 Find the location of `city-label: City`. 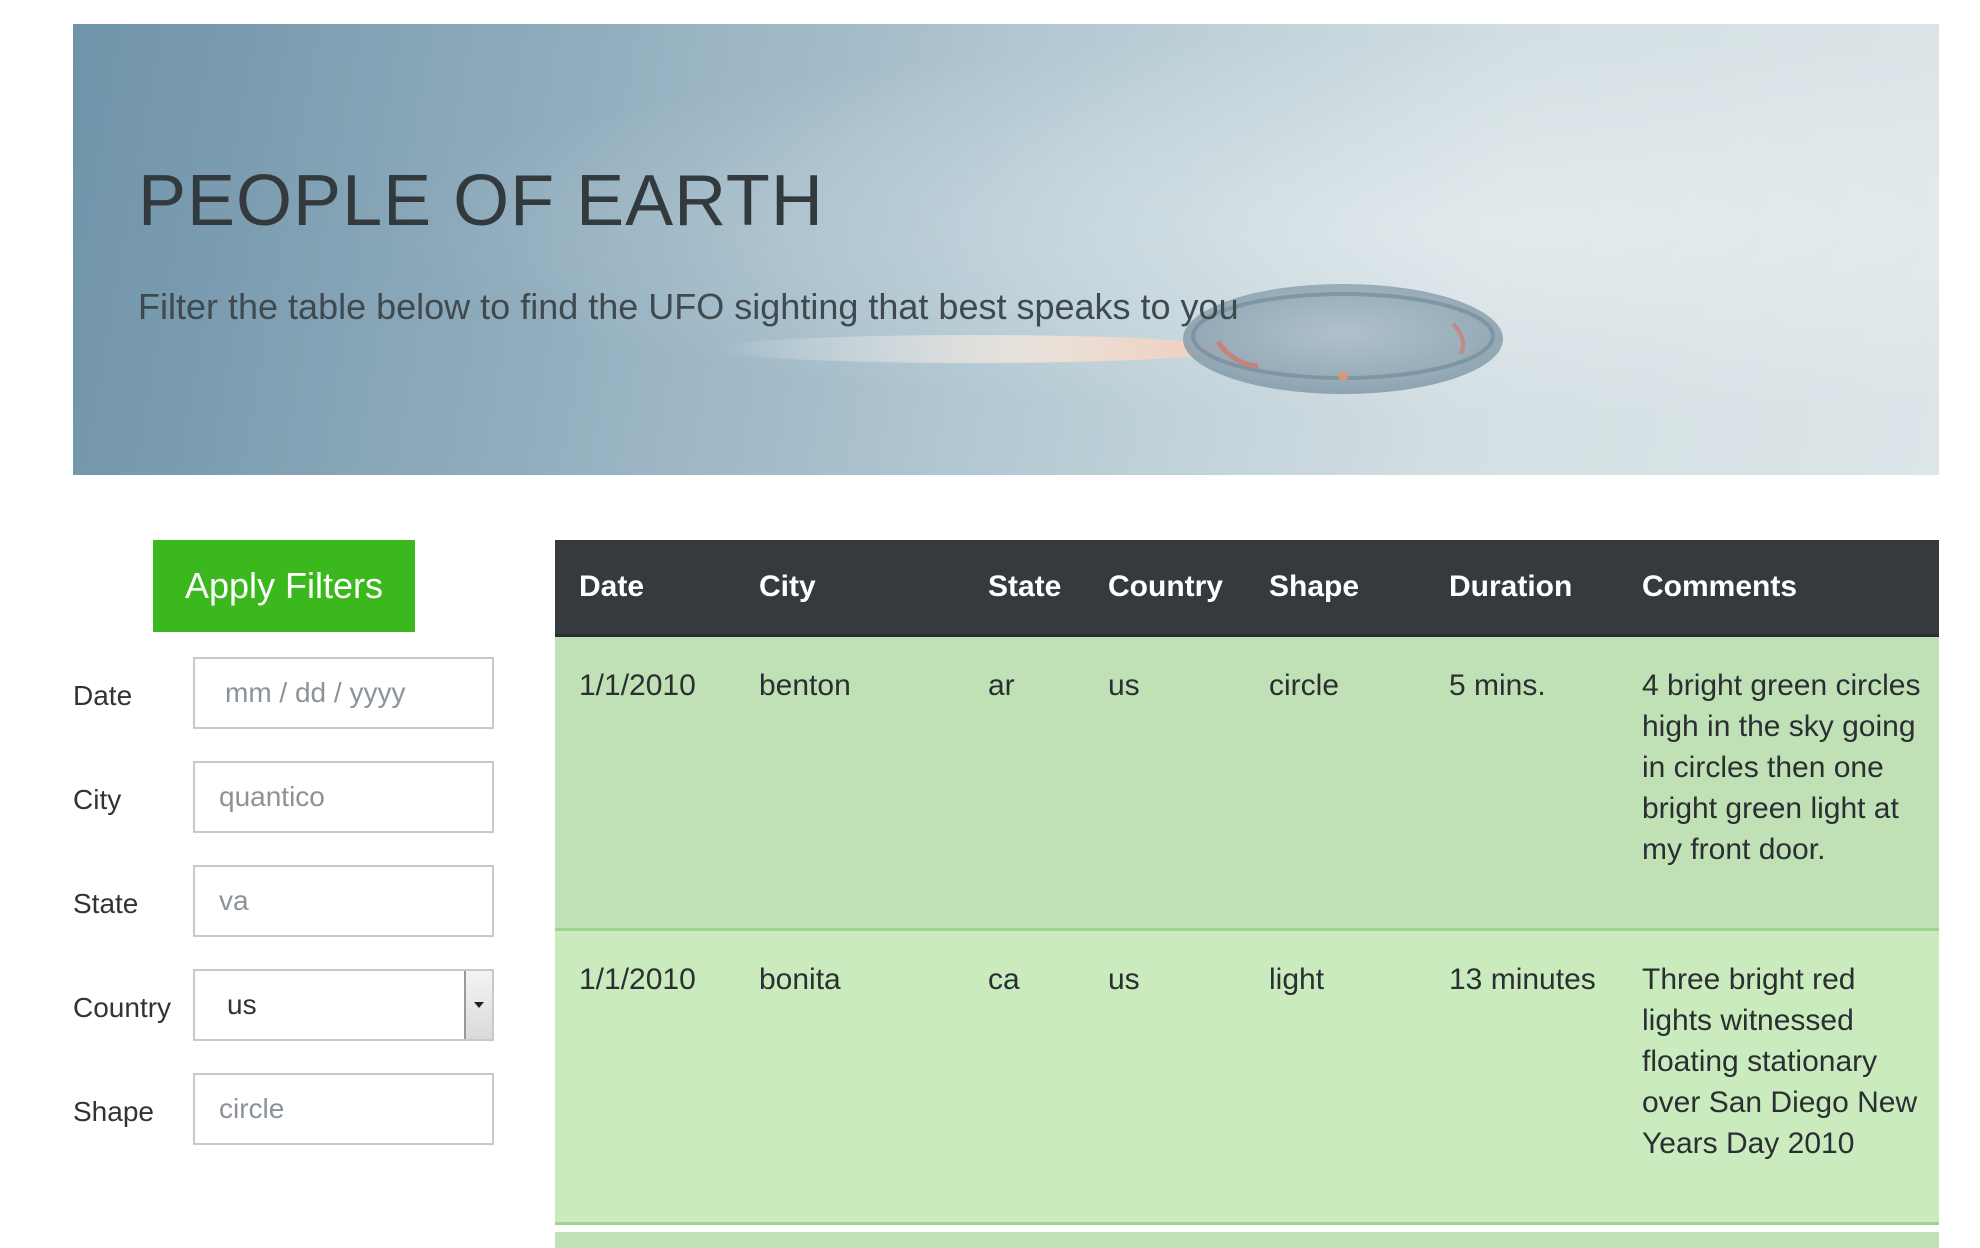

city-label: City is located at coordinates (97, 799).